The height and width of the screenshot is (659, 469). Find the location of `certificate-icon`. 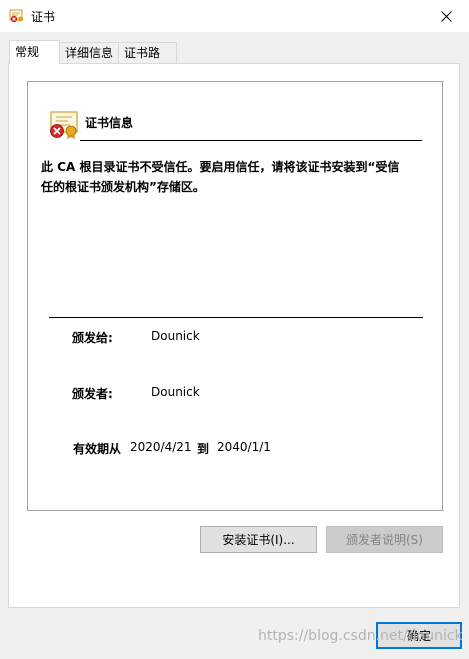

certificate-icon is located at coordinates (17, 16).